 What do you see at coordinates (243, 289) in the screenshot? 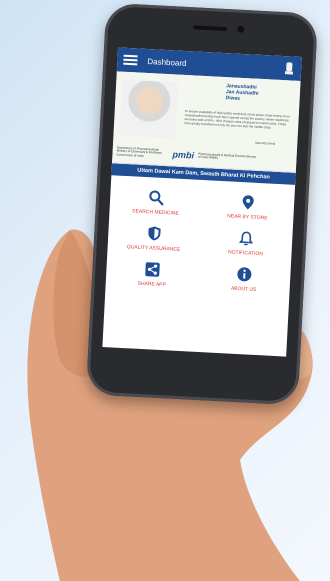
I see `tile-label: ABOUT US` at bounding box center [243, 289].